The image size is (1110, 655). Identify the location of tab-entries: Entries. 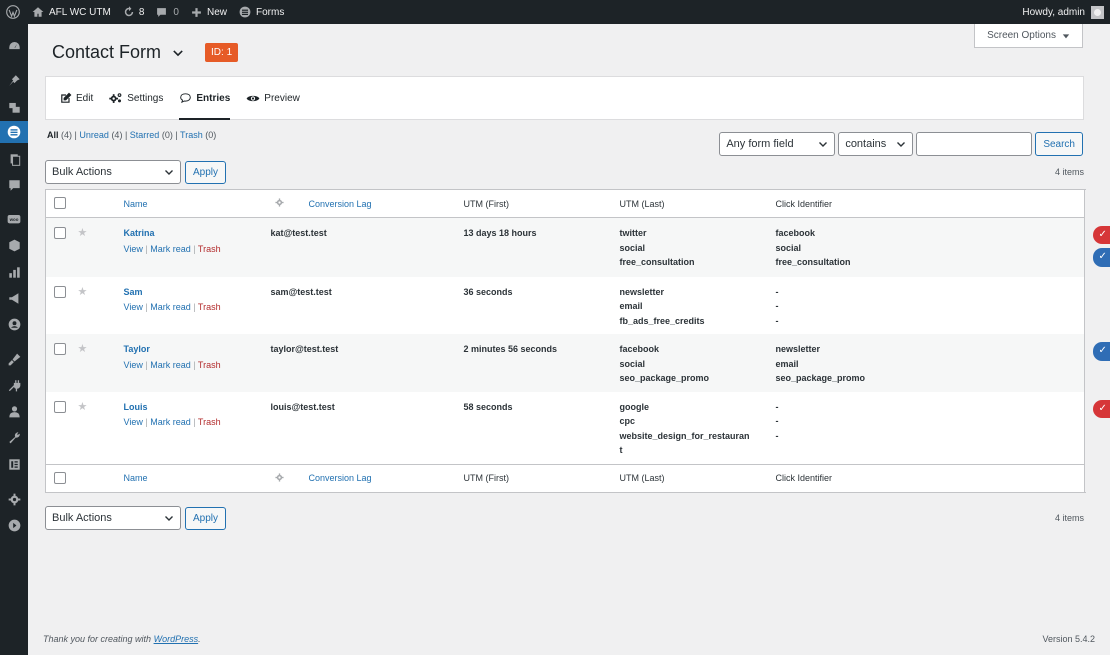
(204, 98).